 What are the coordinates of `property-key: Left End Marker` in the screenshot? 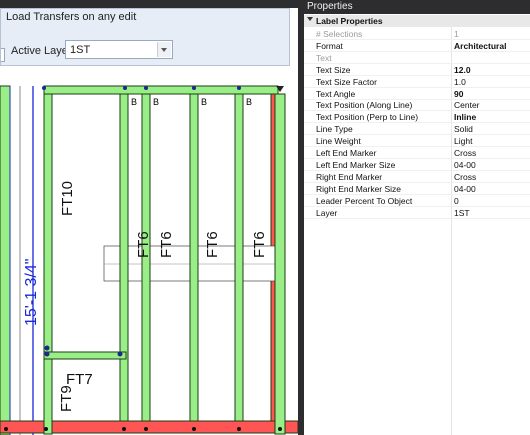 It's located at (346, 153).